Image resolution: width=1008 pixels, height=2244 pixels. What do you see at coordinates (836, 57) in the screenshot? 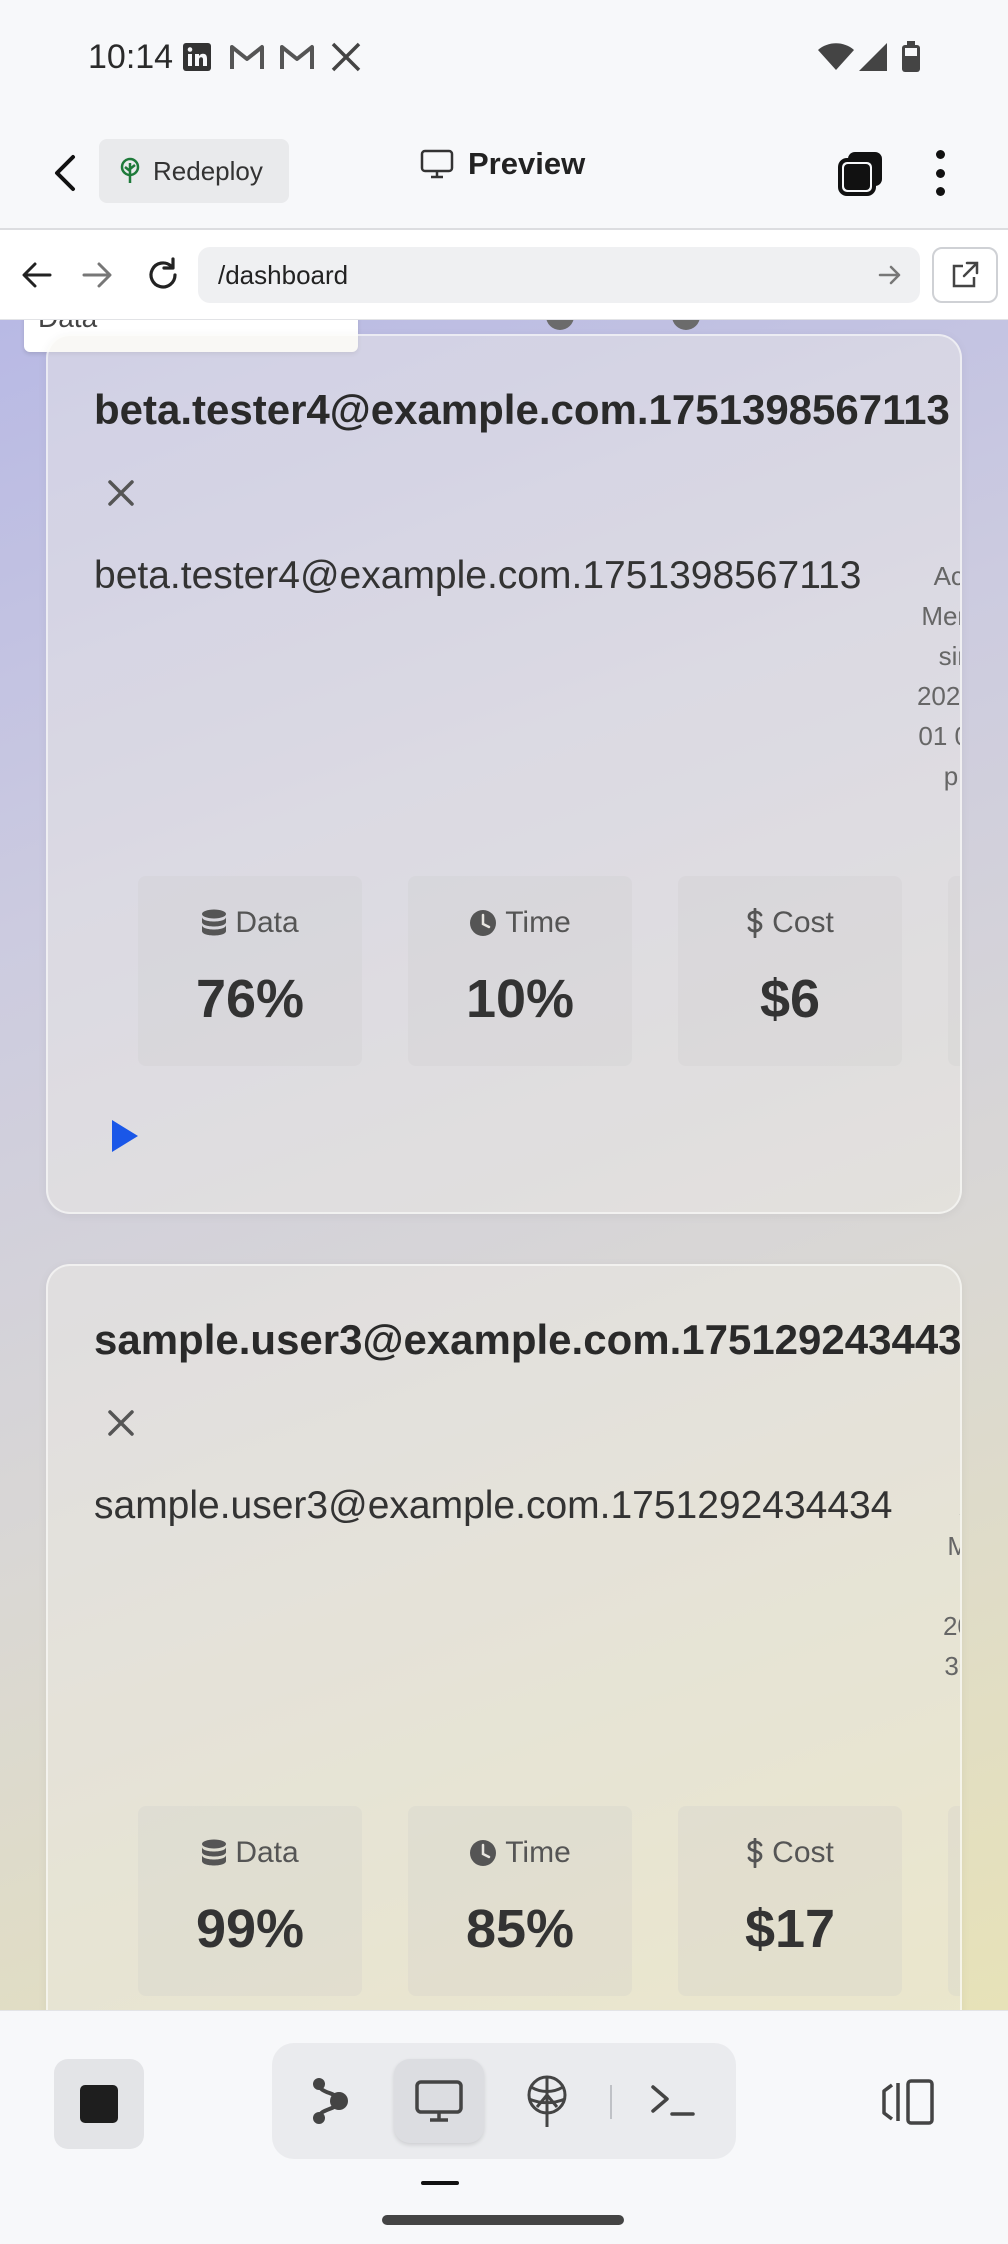
I see `wifi-icon` at bounding box center [836, 57].